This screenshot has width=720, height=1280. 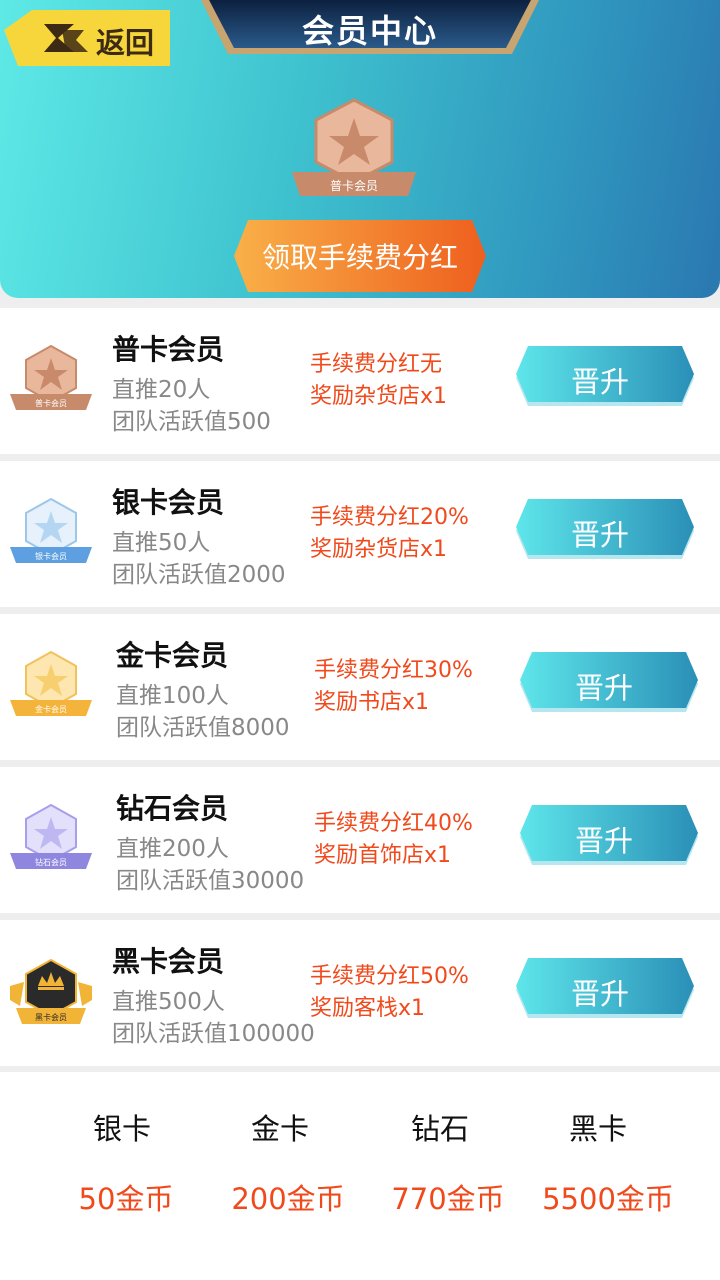 What do you see at coordinates (354, 186) in the screenshot?
I see `current-badge-label: 普卡会员` at bounding box center [354, 186].